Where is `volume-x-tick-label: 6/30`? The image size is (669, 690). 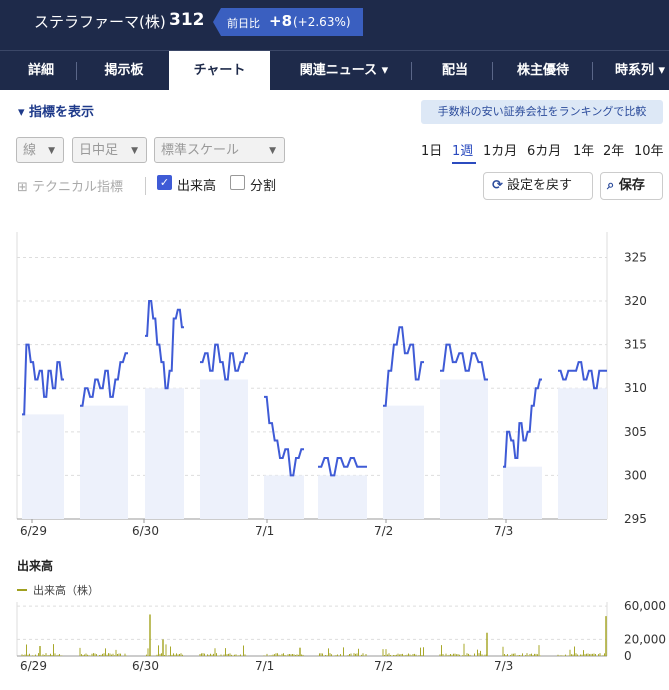 volume-x-tick-label: 6/30 is located at coordinates (145, 666).